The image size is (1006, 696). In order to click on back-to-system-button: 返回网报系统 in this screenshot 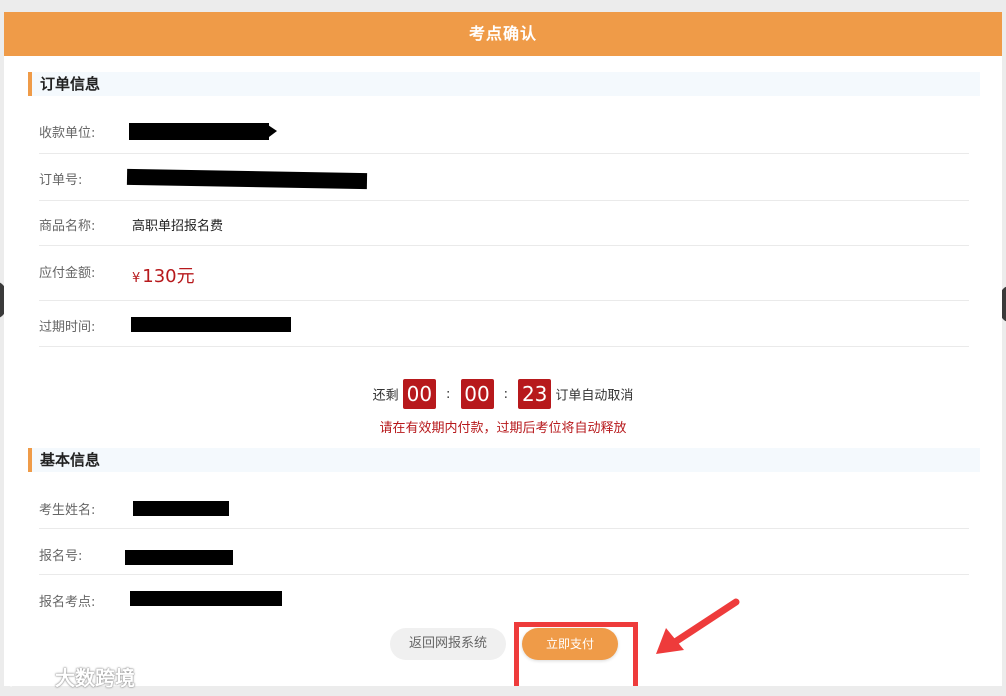, I will do `click(448, 644)`.